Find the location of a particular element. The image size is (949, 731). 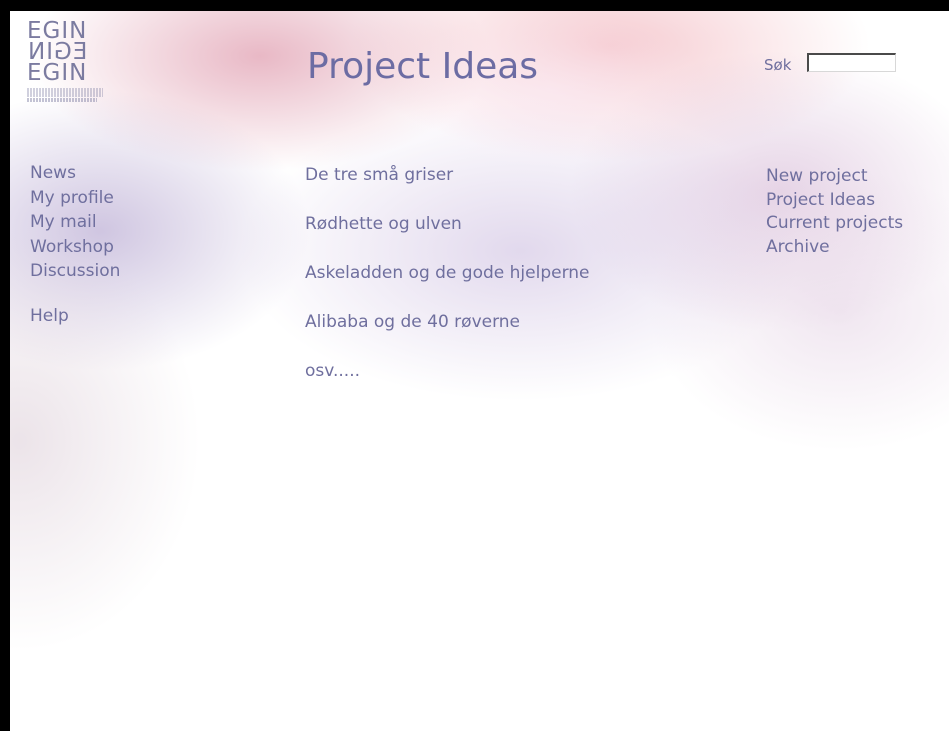

project-idea-link: Askeladden og de gode hjelperne is located at coordinates (447, 285).